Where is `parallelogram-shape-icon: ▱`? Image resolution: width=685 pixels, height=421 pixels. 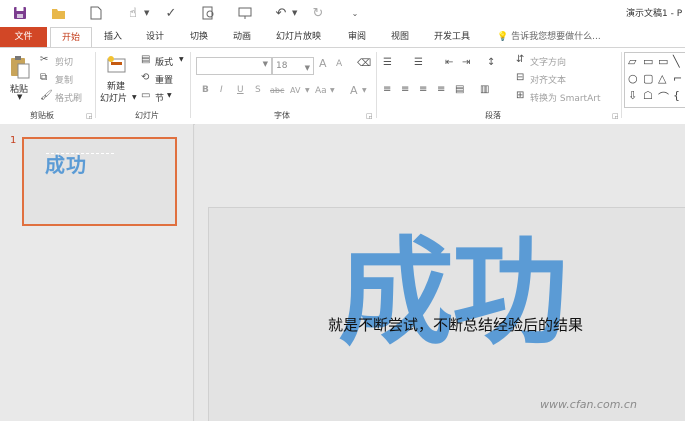 parallelogram-shape-icon: ▱ is located at coordinates (632, 61).